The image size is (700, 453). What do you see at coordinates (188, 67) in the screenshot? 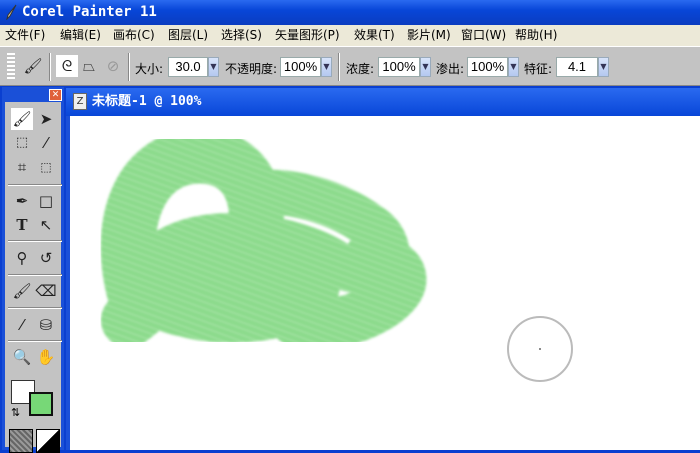
I see `size-input: 30.0` at bounding box center [188, 67].